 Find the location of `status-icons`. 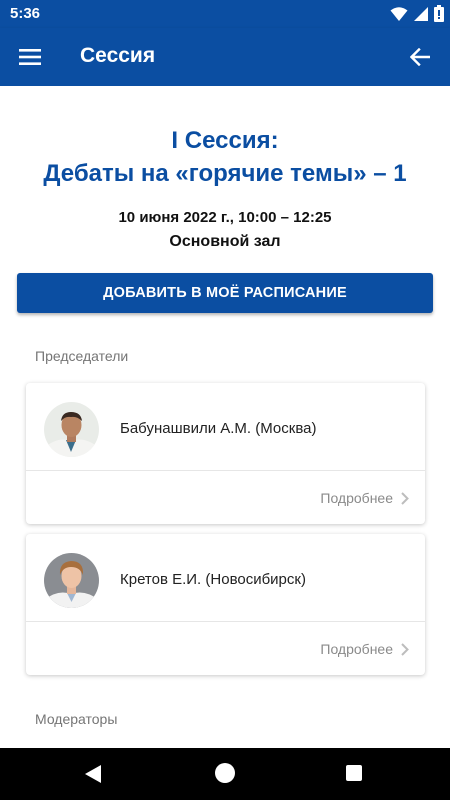

status-icons is located at coordinates (417, 13).